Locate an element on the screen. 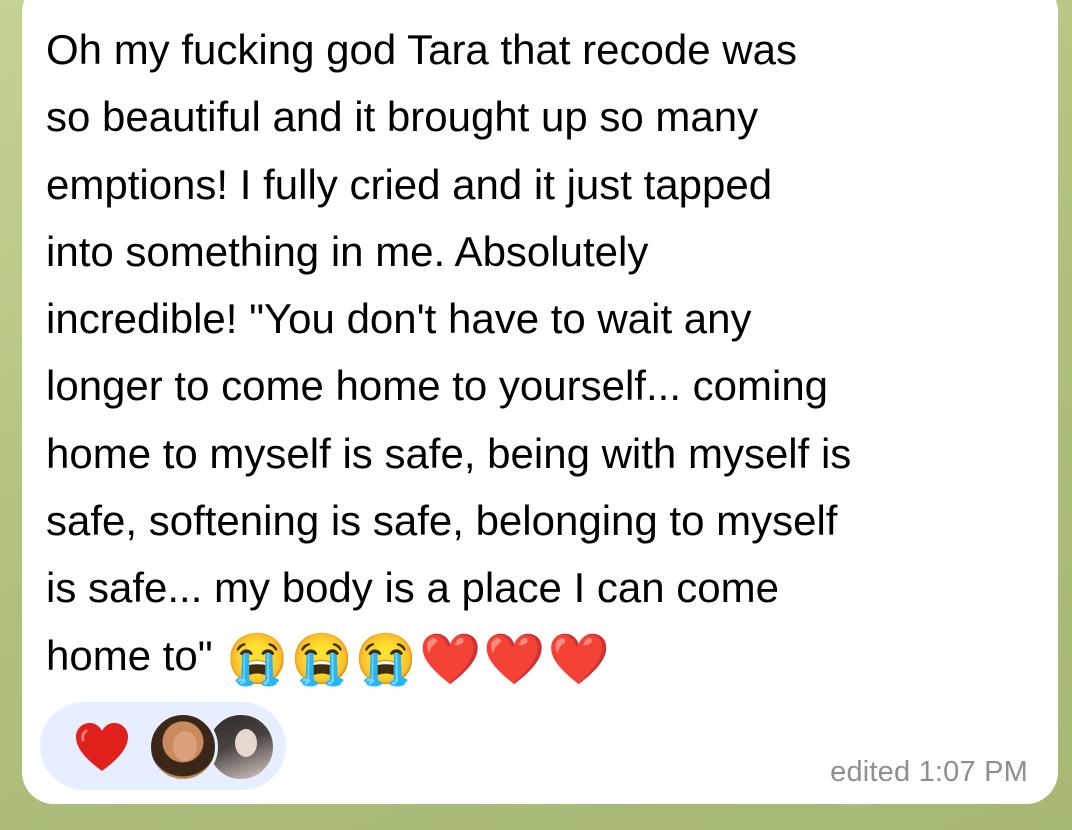  message-line: is safe... my body is a place I can come is located at coordinates (412, 588).